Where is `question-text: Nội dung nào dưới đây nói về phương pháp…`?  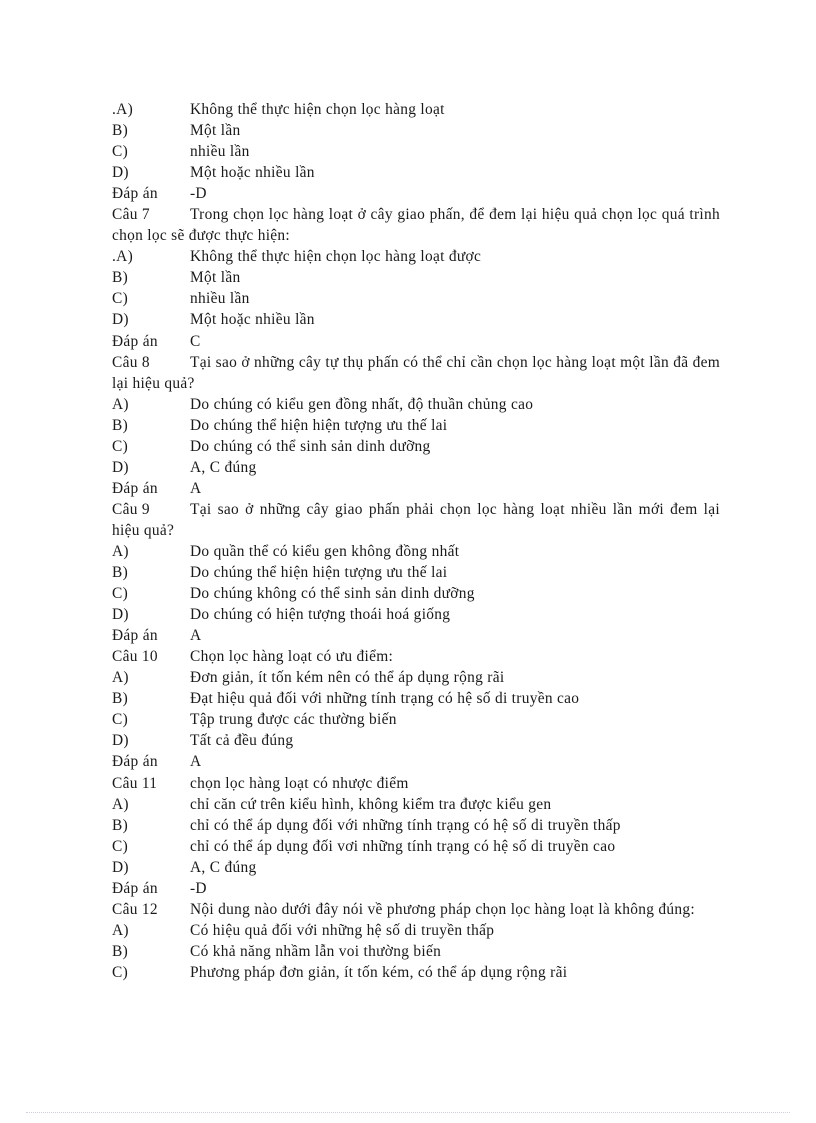 question-text: Nội dung nào dưới đây nói về phương pháp… is located at coordinates (442, 909).